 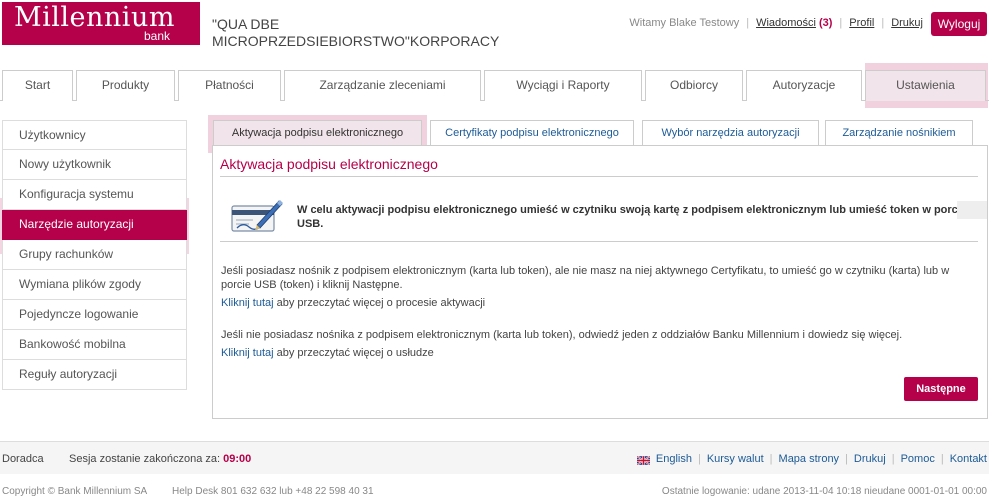 What do you see at coordinates (94, 225) in the screenshot?
I see `sidebar-item-narzedzie-autoryzacji: Narzędzie autoryzacji` at bounding box center [94, 225].